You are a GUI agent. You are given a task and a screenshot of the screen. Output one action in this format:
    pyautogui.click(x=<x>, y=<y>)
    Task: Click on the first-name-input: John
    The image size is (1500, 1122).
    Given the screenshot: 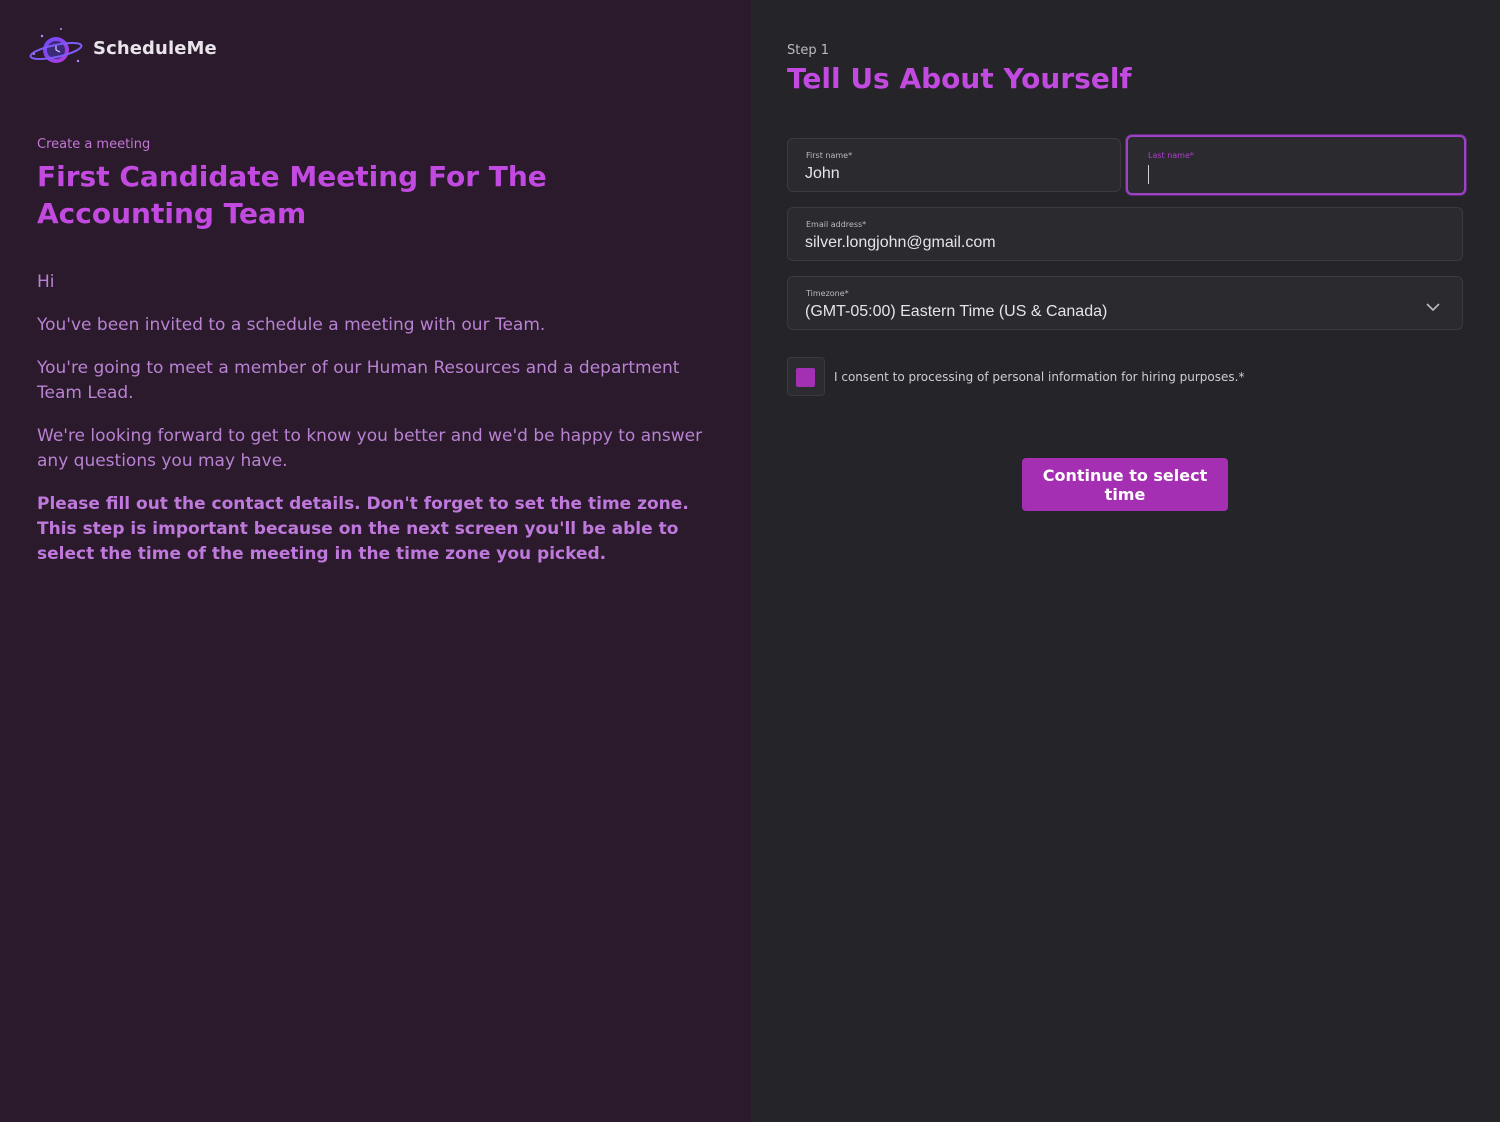 What is the action you would take?
    pyautogui.click(x=822, y=174)
    